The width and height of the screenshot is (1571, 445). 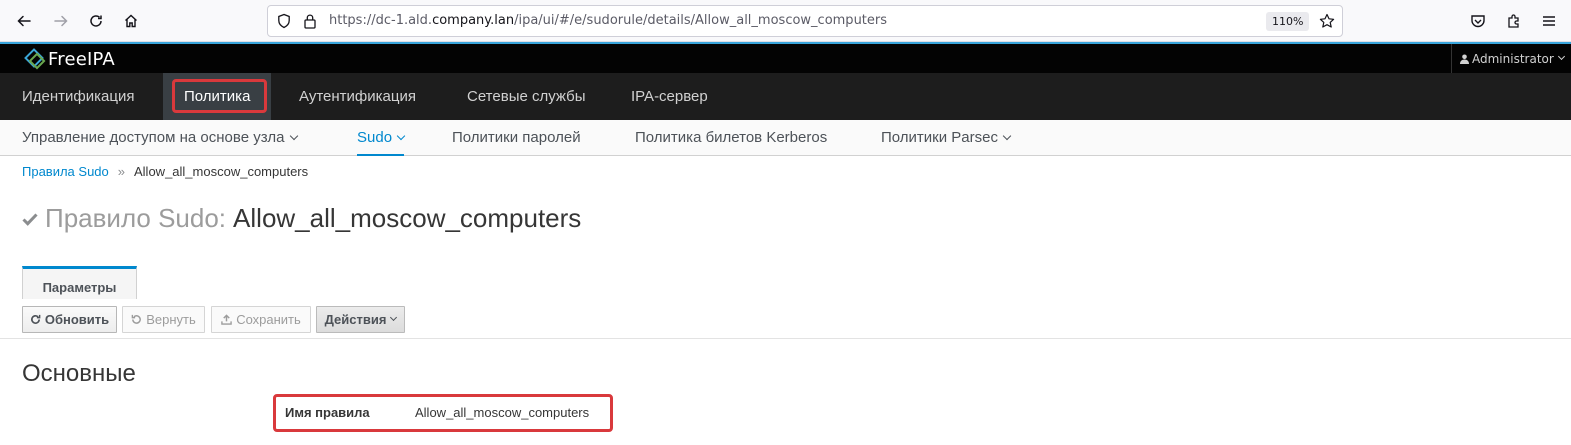 What do you see at coordinates (1549, 21) in the screenshot?
I see `menu-icon` at bounding box center [1549, 21].